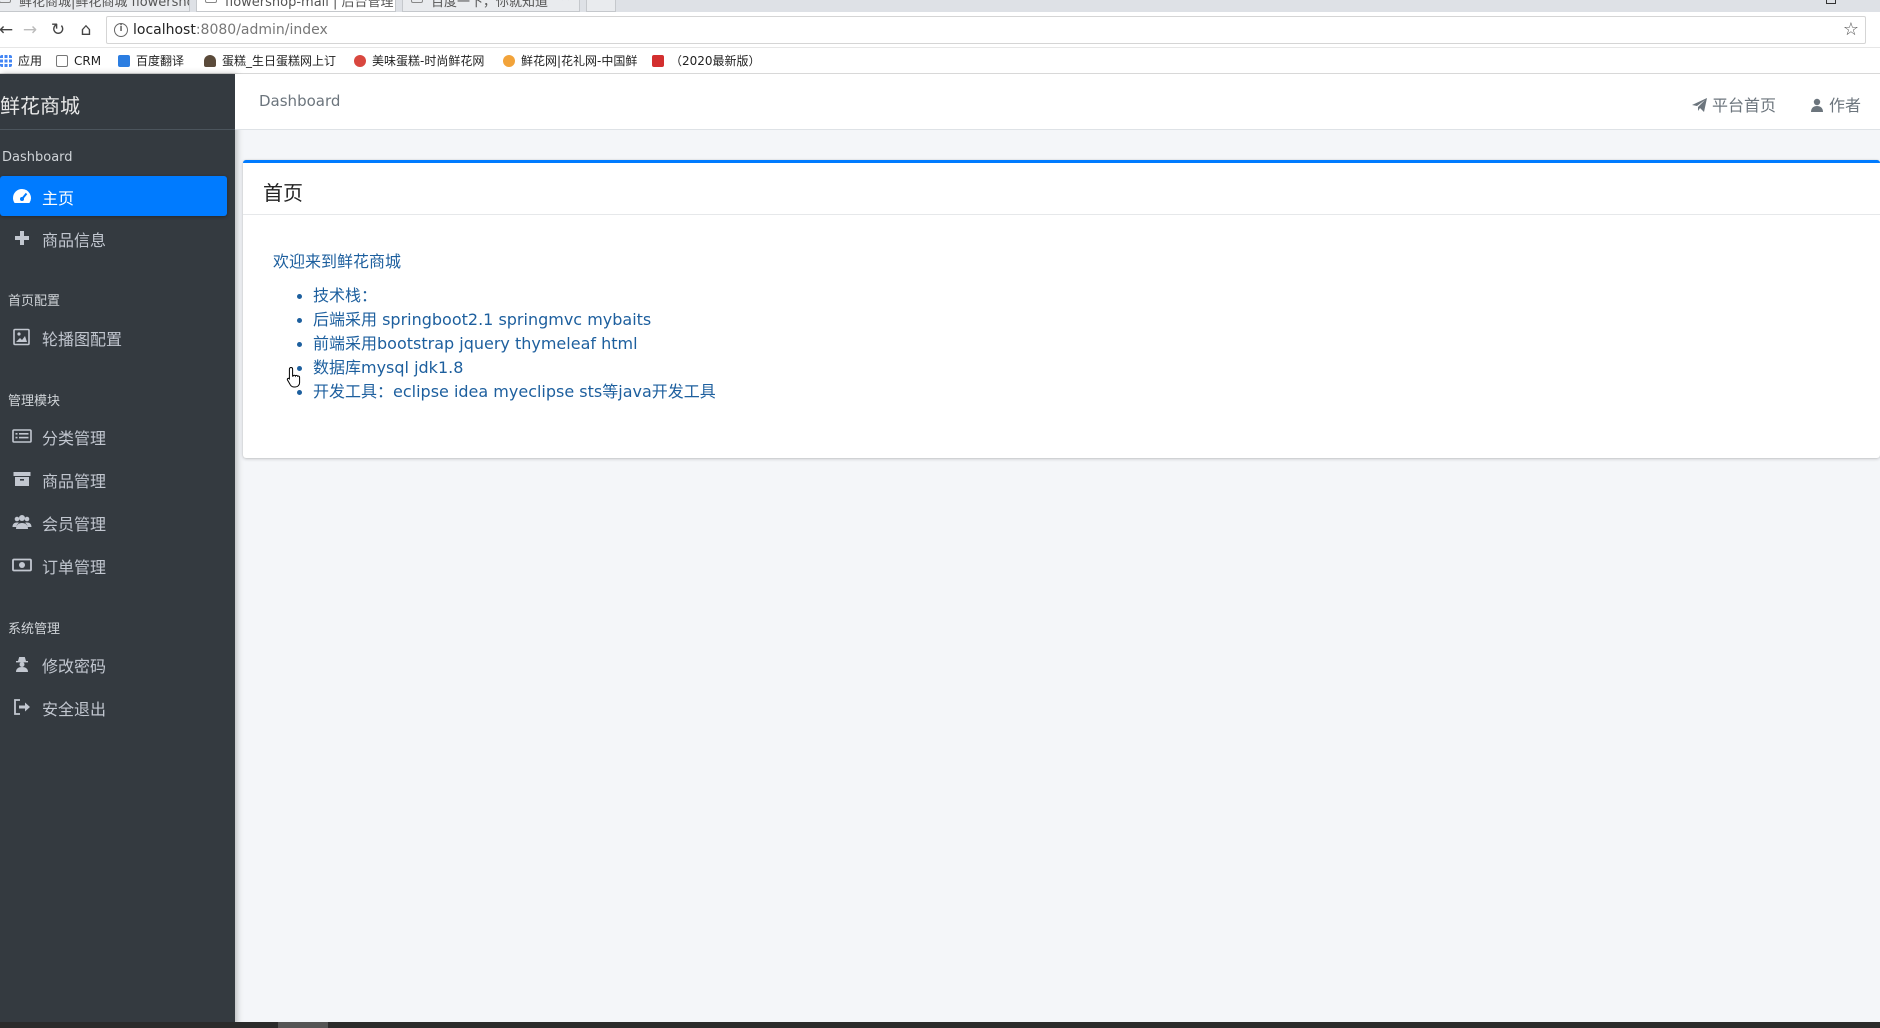 Image resolution: width=1880 pixels, height=1028 pixels. Describe the element at coordinates (22, 479) in the screenshot. I see `archive-icon` at that location.